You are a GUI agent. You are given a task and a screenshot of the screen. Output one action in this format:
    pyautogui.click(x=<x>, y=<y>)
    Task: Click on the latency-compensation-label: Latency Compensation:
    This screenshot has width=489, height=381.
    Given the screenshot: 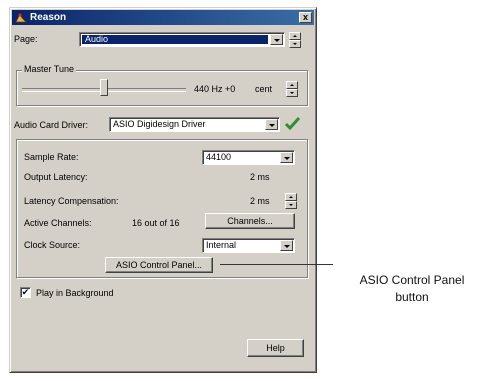 What is the action you would take?
    pyautogui.click(x=71, y=201)
    